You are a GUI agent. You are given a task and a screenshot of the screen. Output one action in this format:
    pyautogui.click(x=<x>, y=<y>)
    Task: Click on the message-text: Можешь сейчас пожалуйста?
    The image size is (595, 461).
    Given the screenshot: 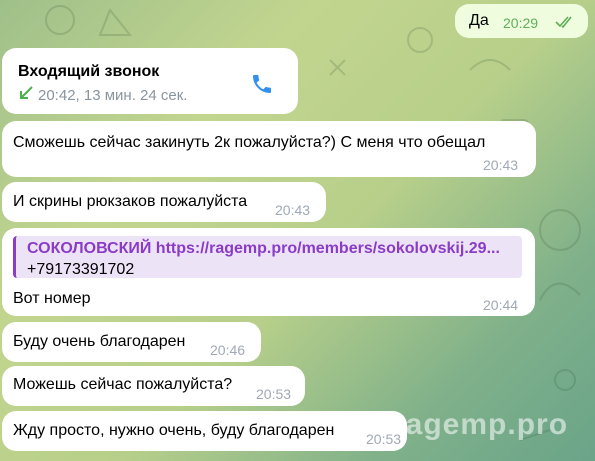 What is the action you would take?
    pyautogui.click(x=123, y=384)
    